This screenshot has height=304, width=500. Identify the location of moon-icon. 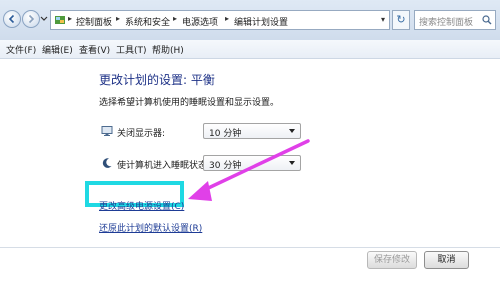
(107, 163).